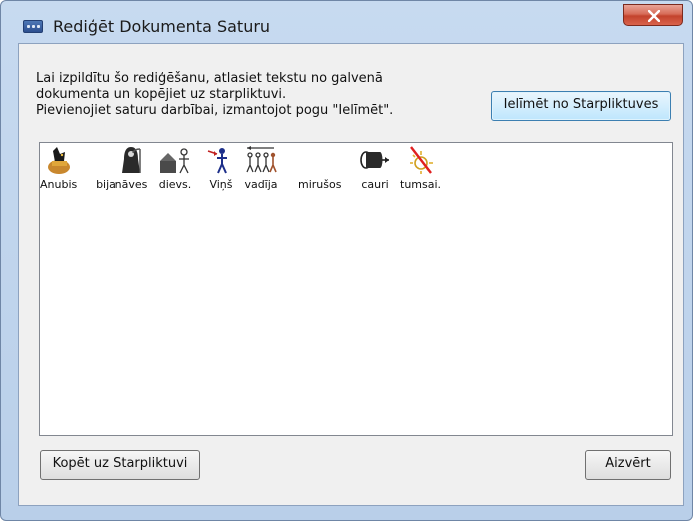  Describe the element at coordinates (320, 184) in the screenshot. I see `symbol-word: mirušos` at that location.